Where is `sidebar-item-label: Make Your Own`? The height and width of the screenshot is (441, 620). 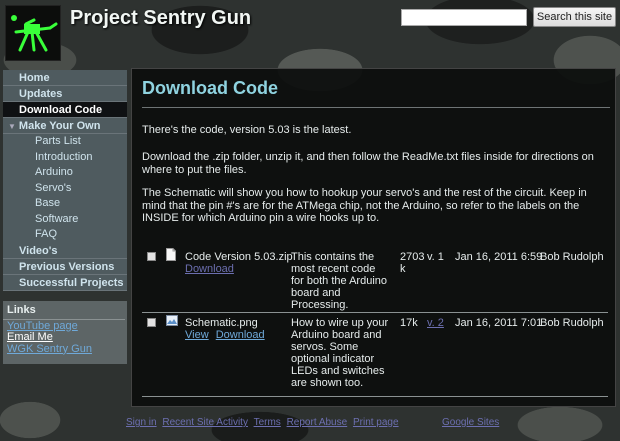
sidebar-item-label: Make Your Own is located at coordinates (59, 126).